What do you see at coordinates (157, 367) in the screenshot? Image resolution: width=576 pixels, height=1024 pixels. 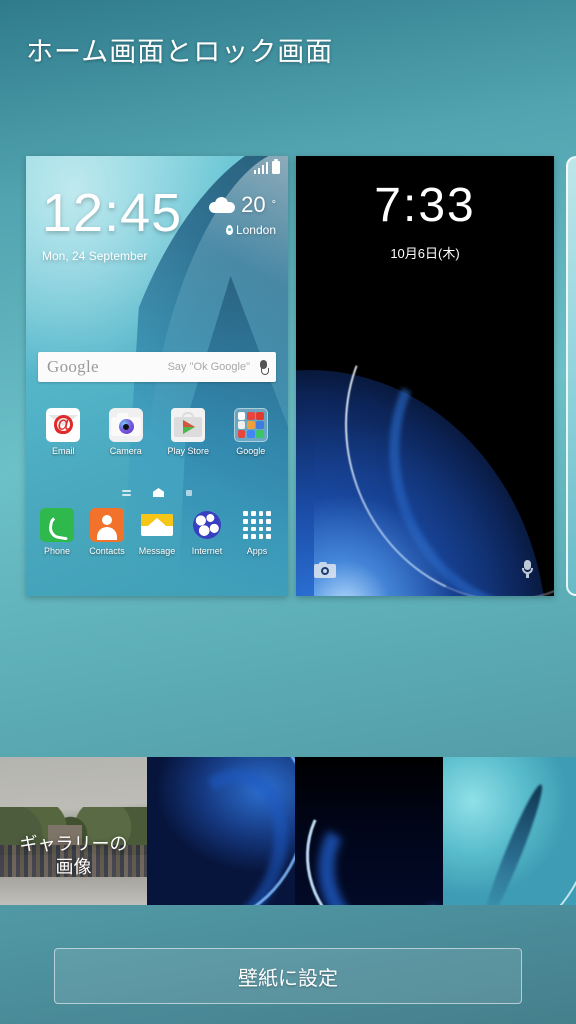 I see `google-search-bar: Google Say "Ok Google"` at bounding box center [157, 367].